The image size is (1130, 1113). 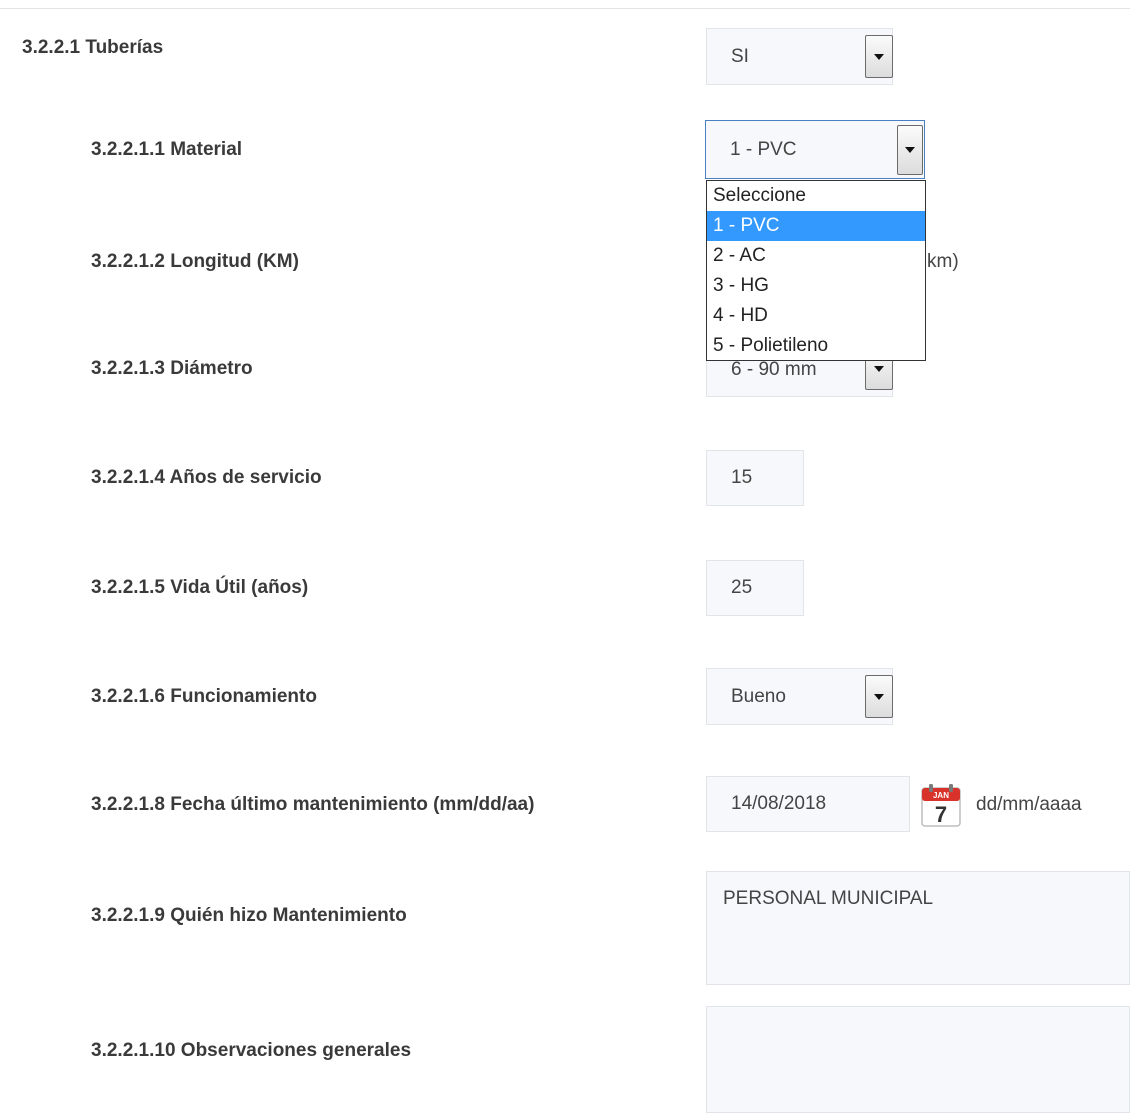 What do you see at coordinates (941, 814) in the screenshot?
I see `calendar-day-text: 7` at bounding box center [941, 814].